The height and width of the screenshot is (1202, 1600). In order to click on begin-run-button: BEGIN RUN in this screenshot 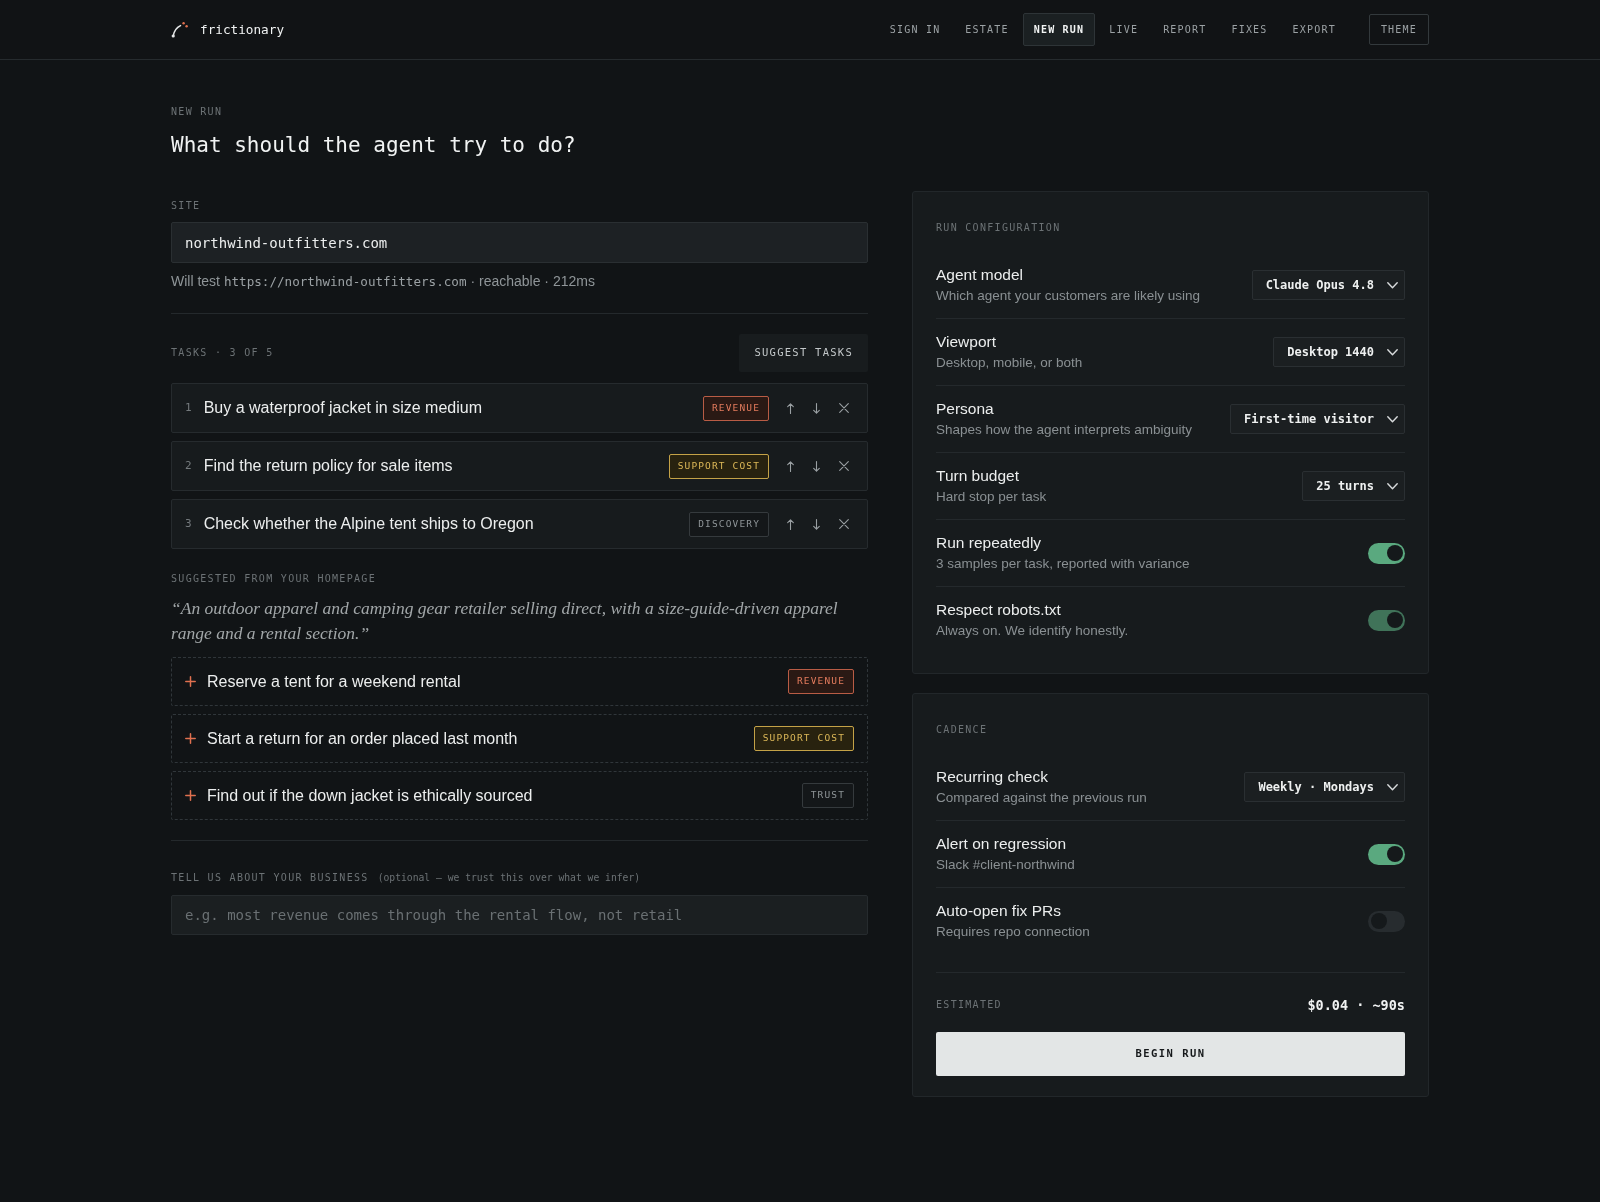, I will do `click(1170, 1054)`.